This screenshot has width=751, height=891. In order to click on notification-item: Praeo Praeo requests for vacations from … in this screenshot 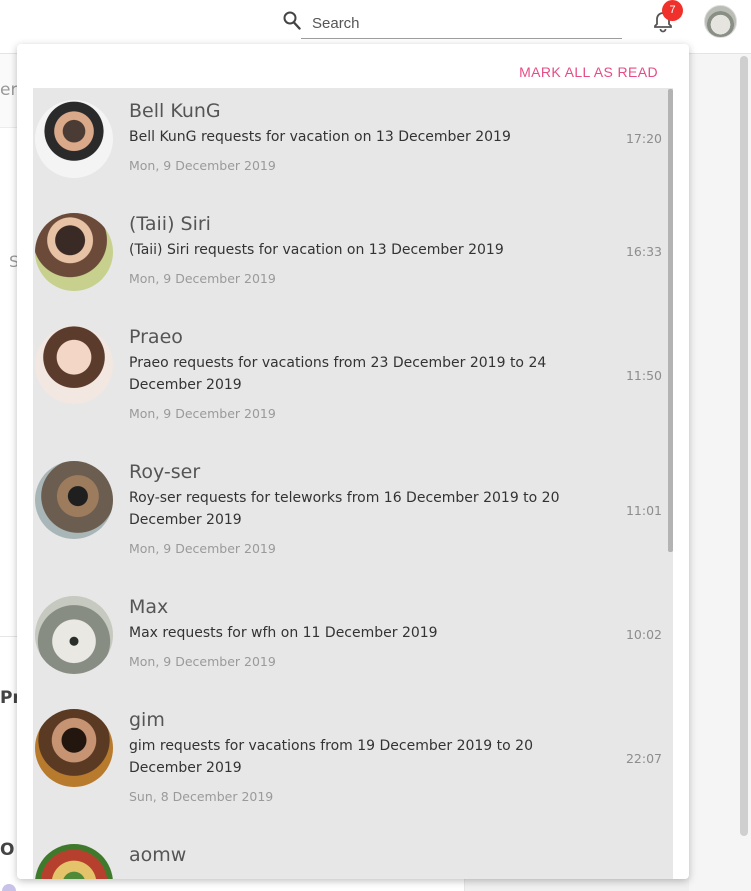, I will do `click(353, 381)`.